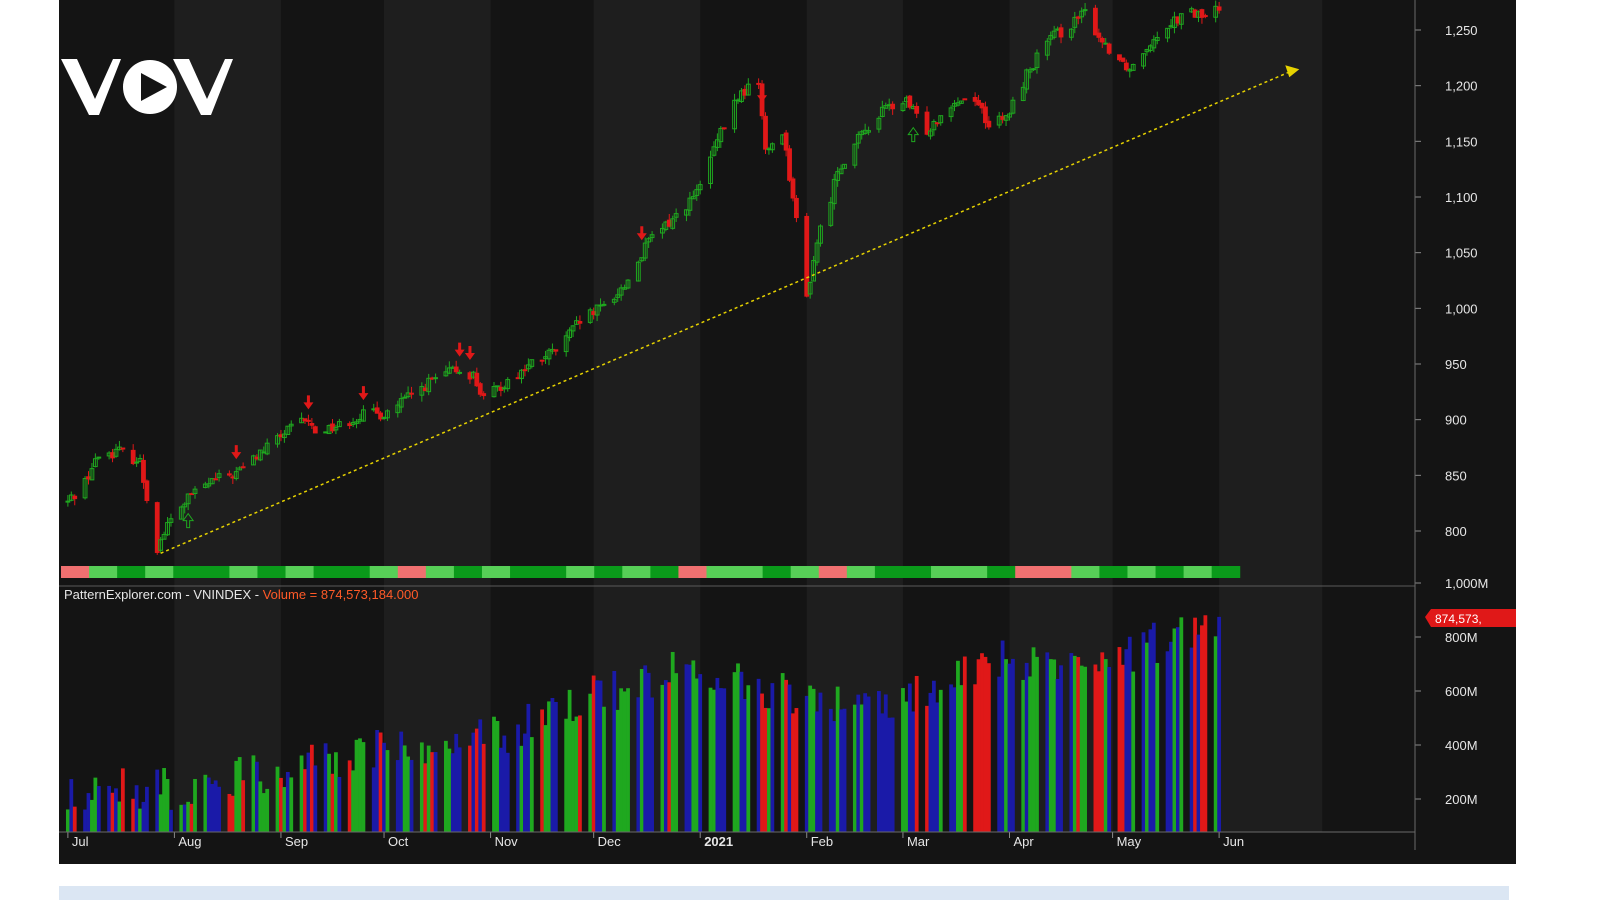  I want to click on volume-tick-label: 200M, so click(1461, 799).